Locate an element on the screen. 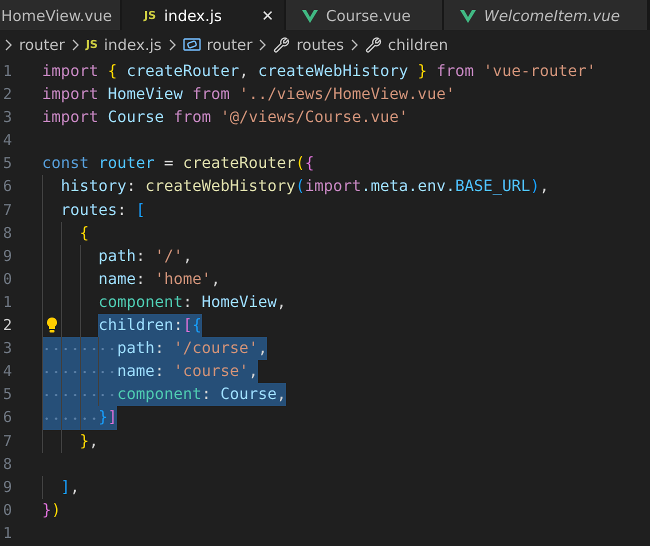  code-line: const router = createRouter({ is located at coordinates (178, 163).